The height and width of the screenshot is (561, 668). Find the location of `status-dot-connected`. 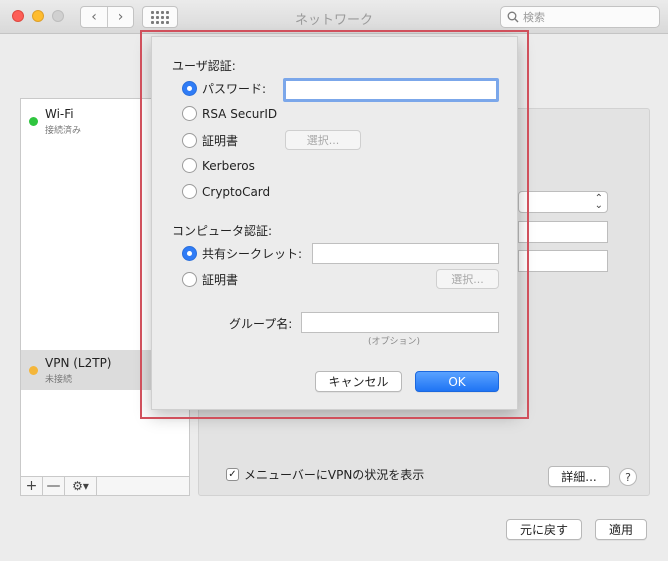

status-dot-connected is located at coordinates (33, 121).